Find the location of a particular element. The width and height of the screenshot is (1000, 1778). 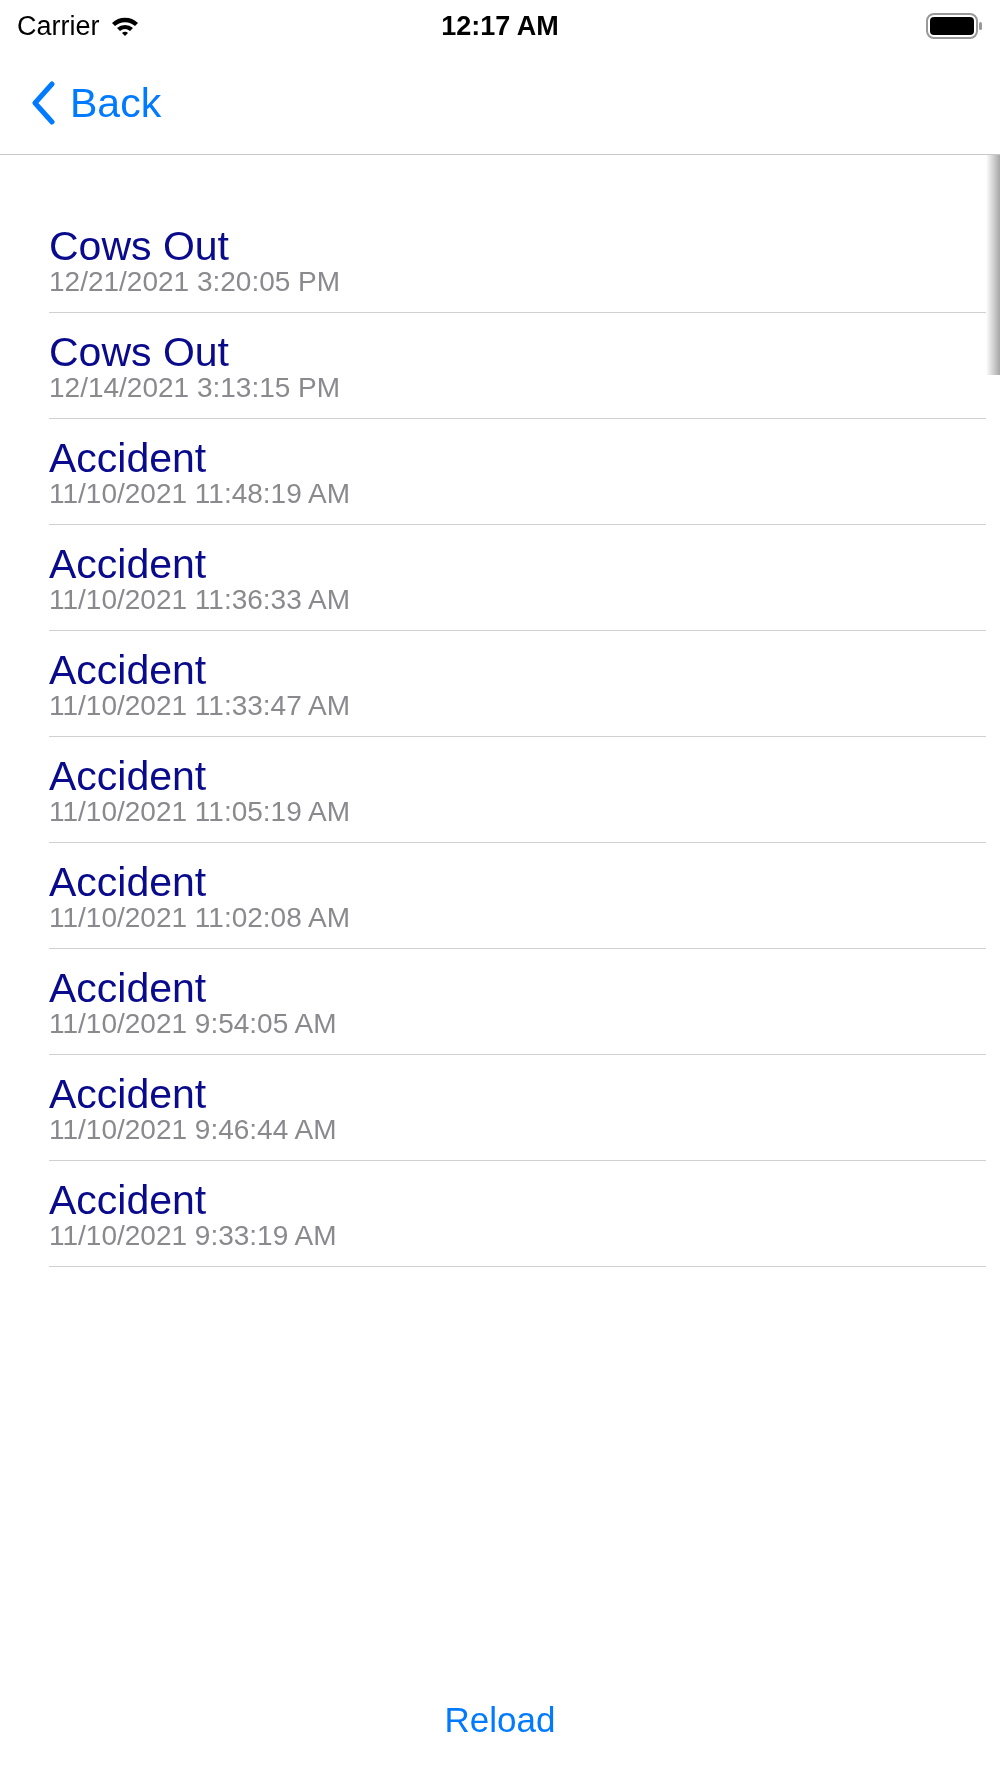

list-row: Accident 11/10/2021 11:48:19 AM is located at coordinates (517, 472).